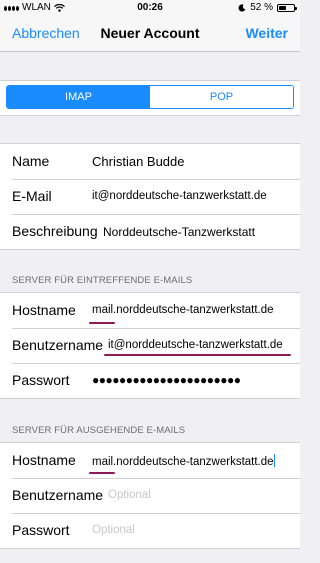 This screenshot has width=320, height=563. I want to click on outgoing-username-field: Optional, so click(129, 495).